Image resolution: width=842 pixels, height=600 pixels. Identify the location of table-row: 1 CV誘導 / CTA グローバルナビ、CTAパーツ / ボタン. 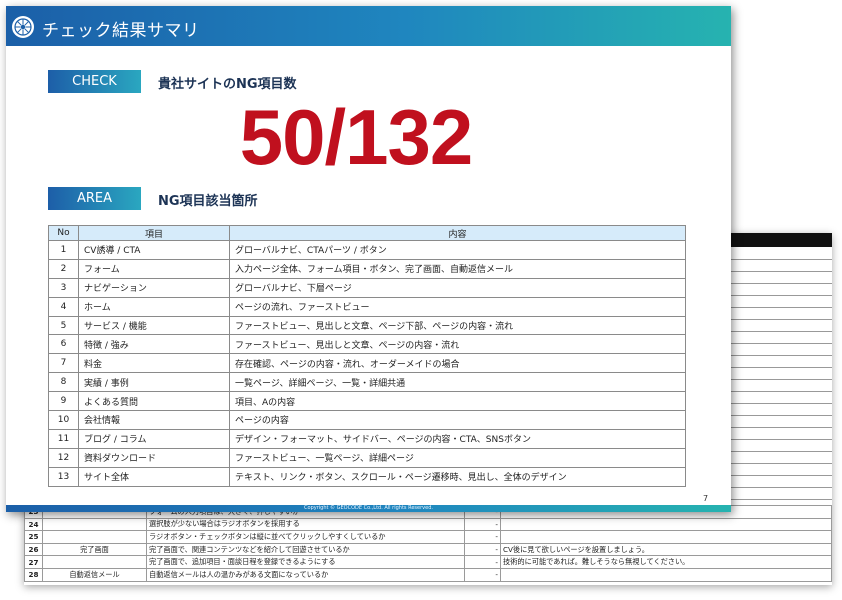
(367, 250).